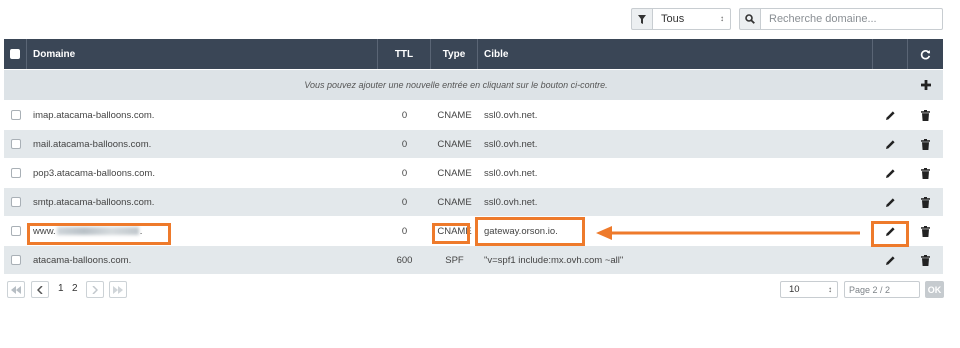 This screenshot has width=960, height=348. Describe the element at coordinates (673, 19) in the screenshot. I see `type-filter-value: Tous` at that location.